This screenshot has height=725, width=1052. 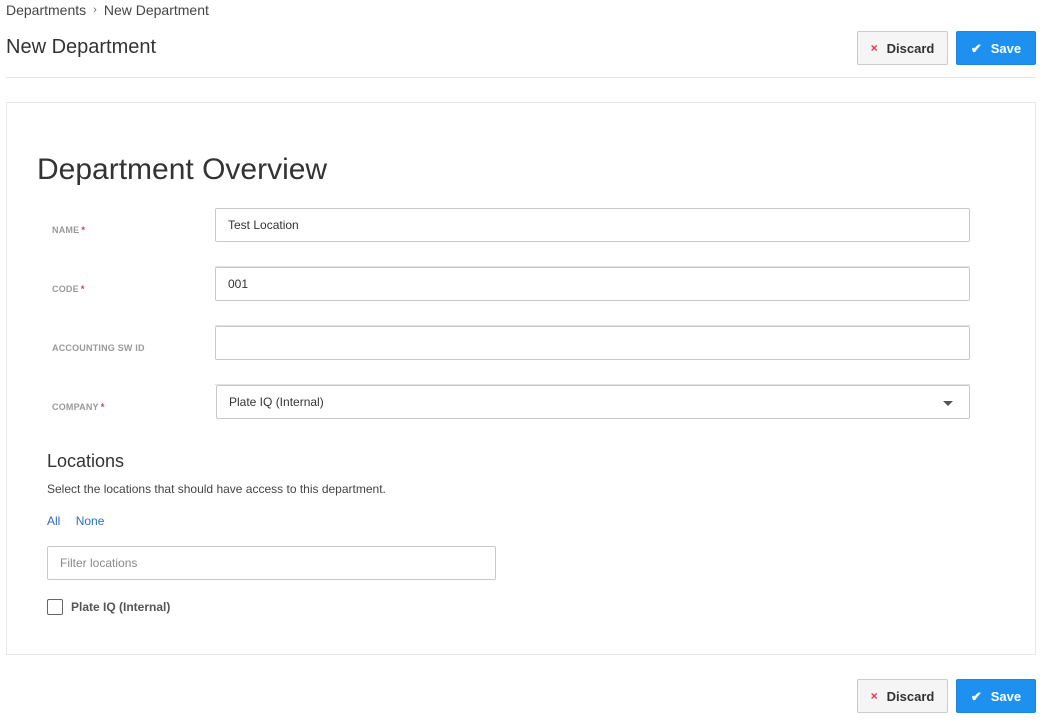 I want to click on code-label-text: CODE, so click(x=65, y=289).